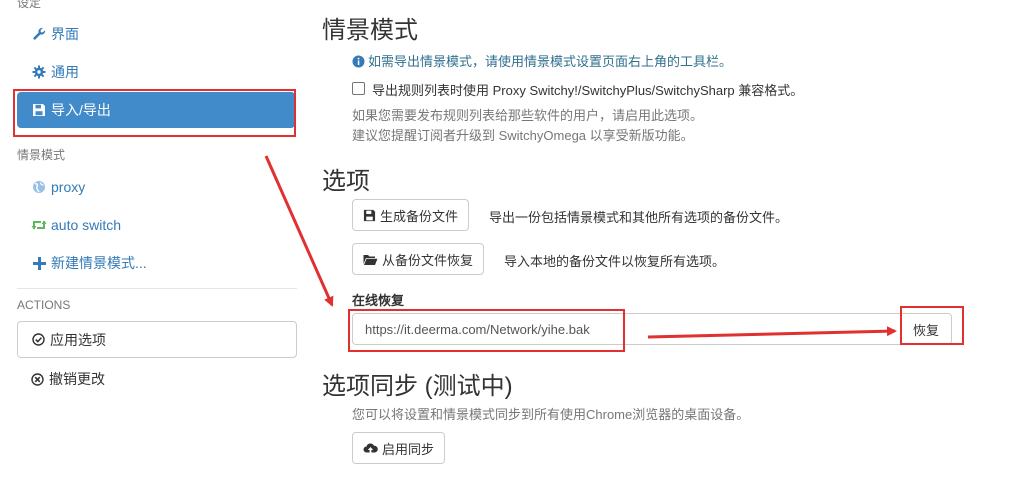  What do you see at coordinates (772, 332) in the screenshot?
I see `arrow-to-restore-button` at bounding box center [772, 332].